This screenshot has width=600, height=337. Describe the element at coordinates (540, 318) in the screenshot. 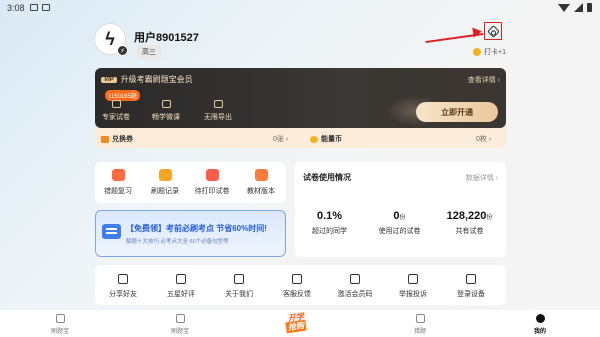

I see `smile-icon` at that location.